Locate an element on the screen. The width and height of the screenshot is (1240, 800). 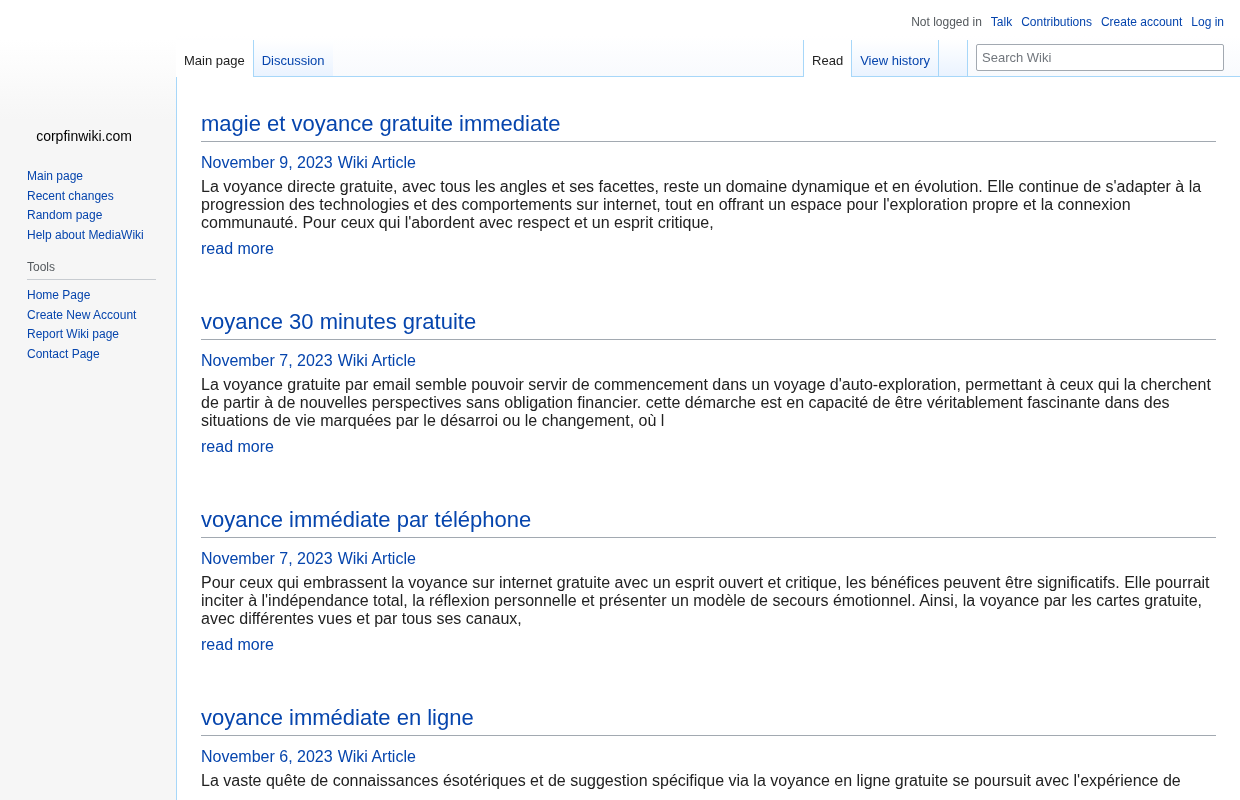
article-excerpt: La vaste quête de connaissances ésotériques et de suggestion spécifique via la voyance en ligne gratuite se poursuit avec l'expérience de is located at coordinates (691, 781).